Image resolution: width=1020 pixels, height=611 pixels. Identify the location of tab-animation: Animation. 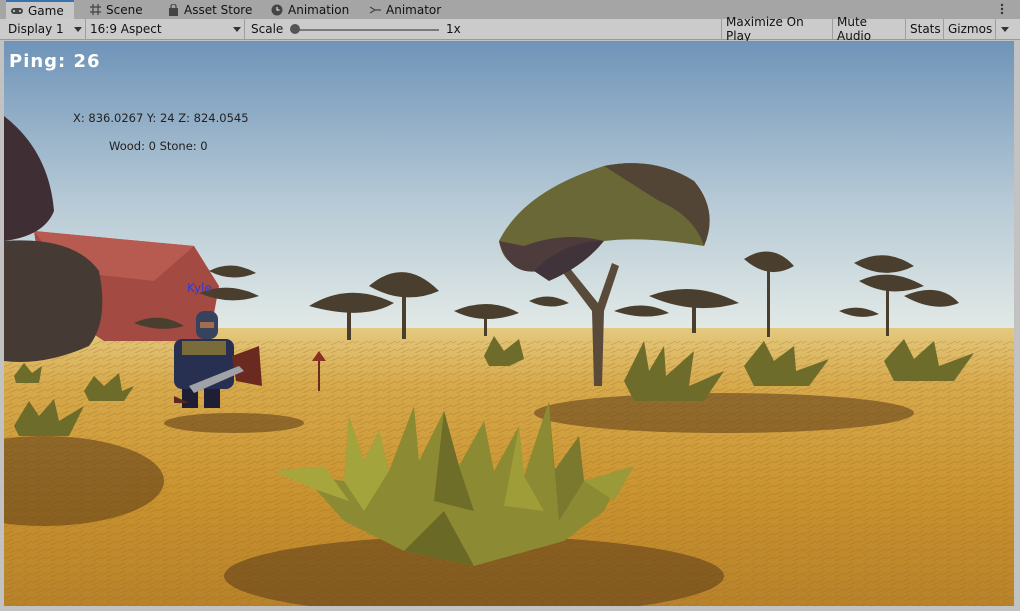
(309, 9).